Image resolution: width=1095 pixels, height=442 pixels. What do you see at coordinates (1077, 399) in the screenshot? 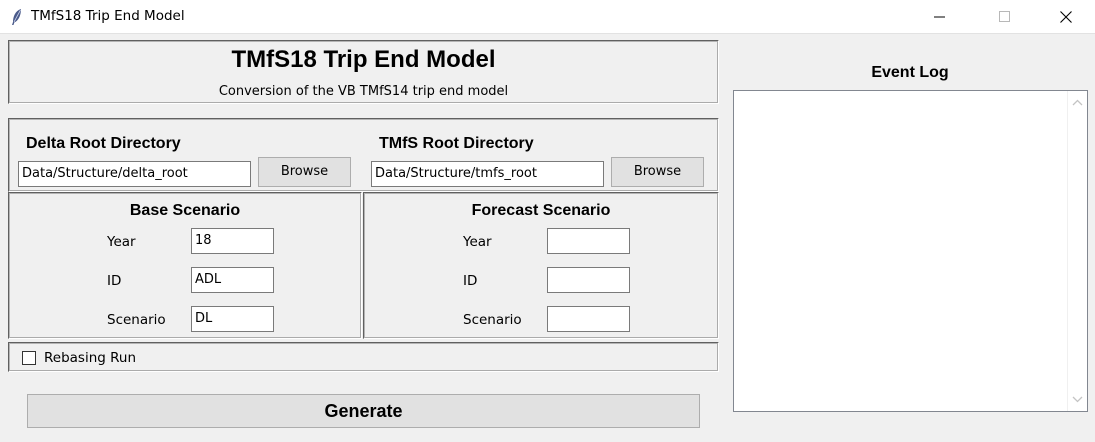
I see `scroll-down-icon` at bounding box center [1077, 399].